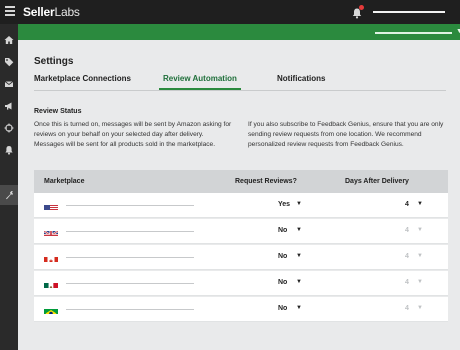 This screenshot has width=460, height=350. I want to click on brand-logo: SellerLabs, so click(51, 12).